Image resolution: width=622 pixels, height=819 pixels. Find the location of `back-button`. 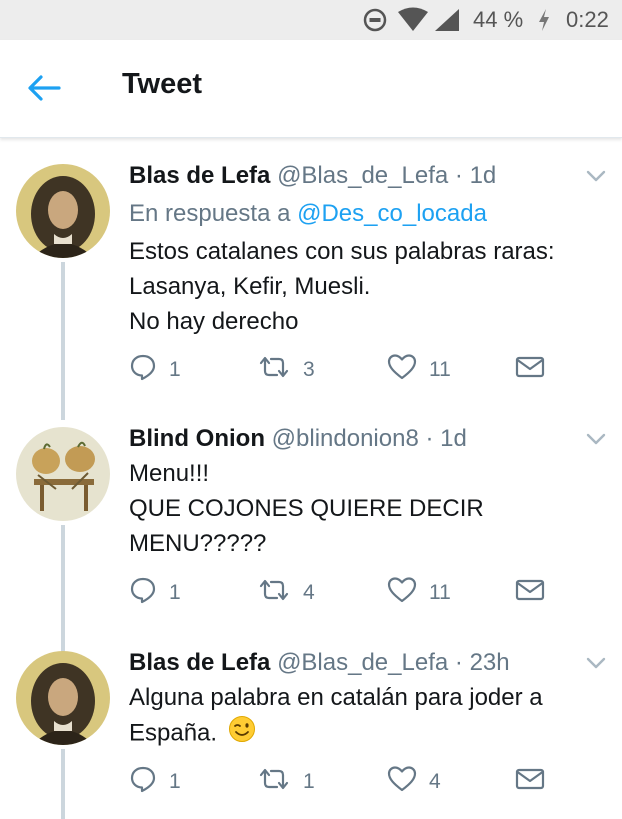

back-button is located at coordinates (44, 90).